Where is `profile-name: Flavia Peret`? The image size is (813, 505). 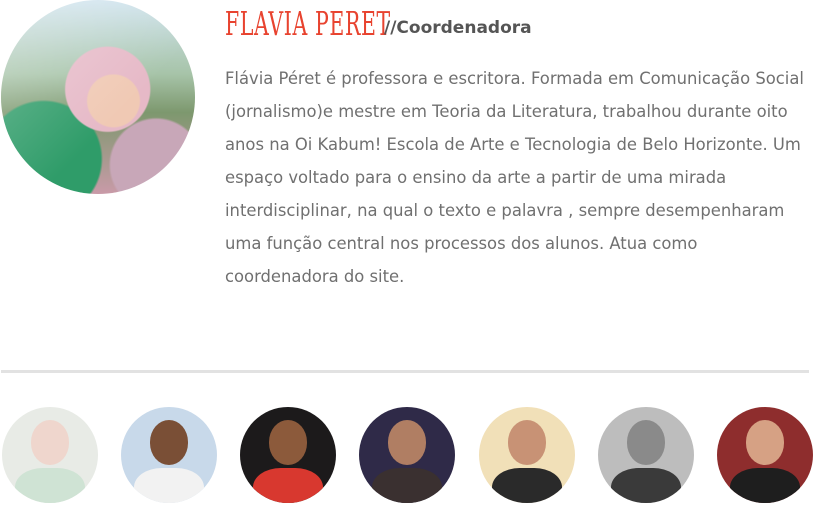 profile-name: Flavia Peret is located at coordinates (308, 23).